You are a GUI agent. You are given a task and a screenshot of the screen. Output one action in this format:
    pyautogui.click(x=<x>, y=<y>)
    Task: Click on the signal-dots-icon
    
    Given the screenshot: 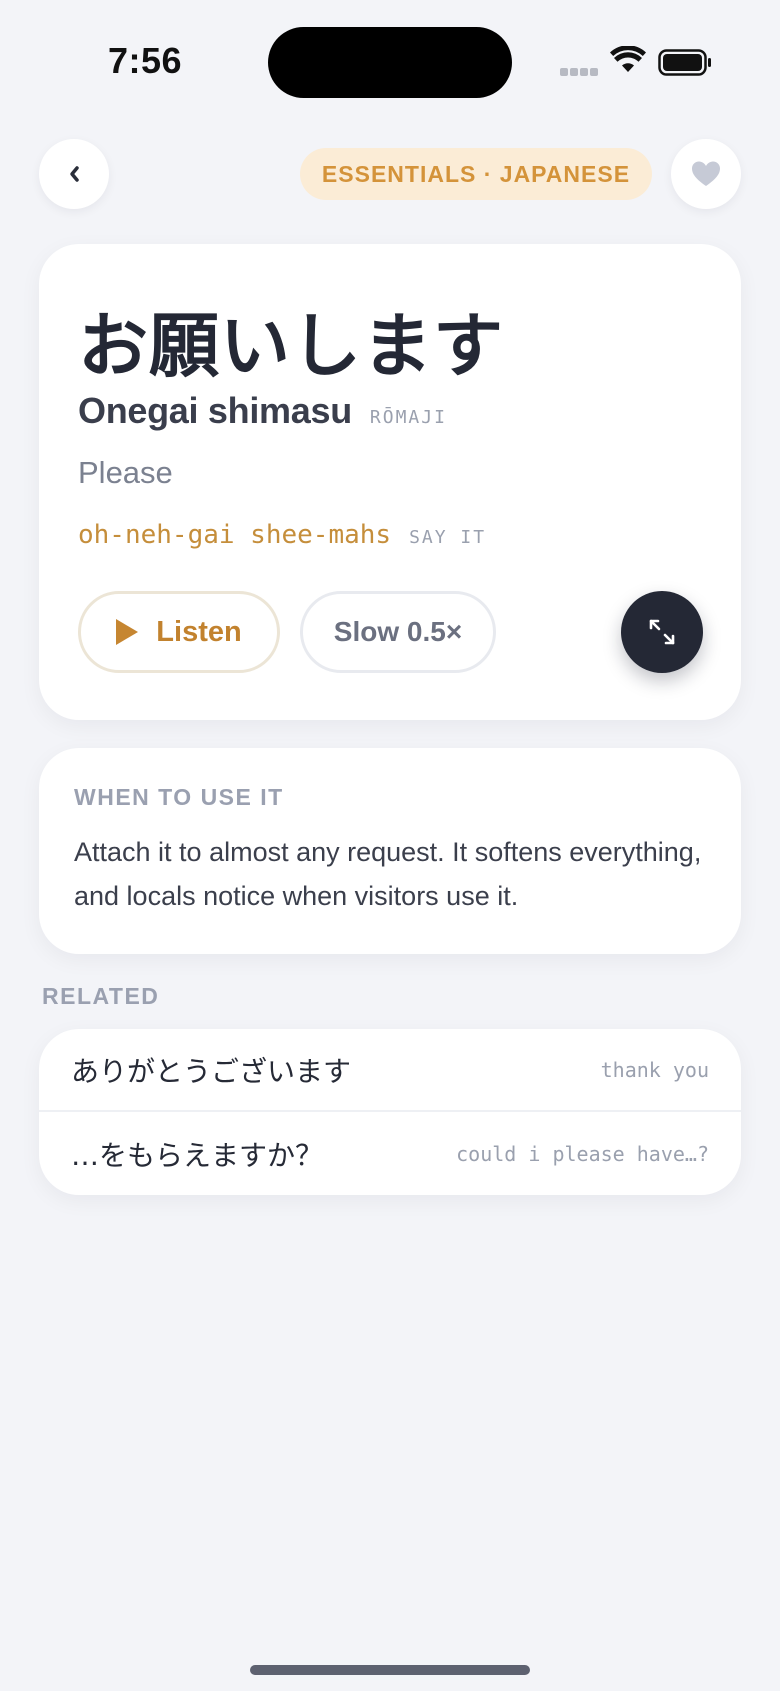 What is the action you would take?
    pyautogui.click(x=579, y=72)
    